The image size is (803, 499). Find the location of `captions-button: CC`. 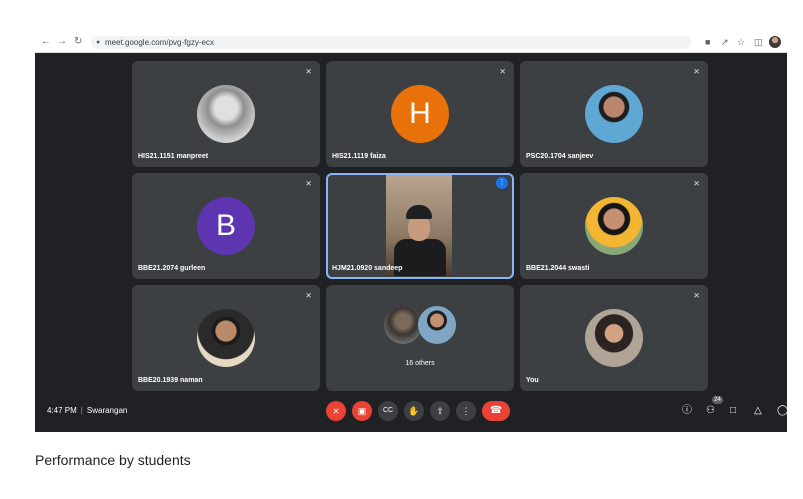

captions-button: CC is located at coordinates (388, 411).